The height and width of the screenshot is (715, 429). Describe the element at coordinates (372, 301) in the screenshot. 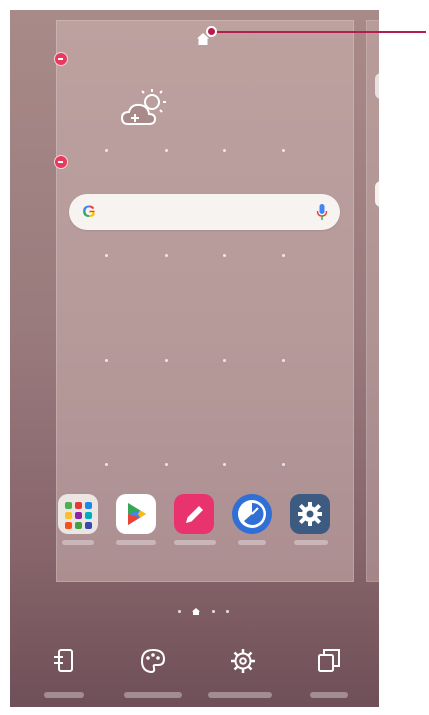

I see `next-page-card` at that location.